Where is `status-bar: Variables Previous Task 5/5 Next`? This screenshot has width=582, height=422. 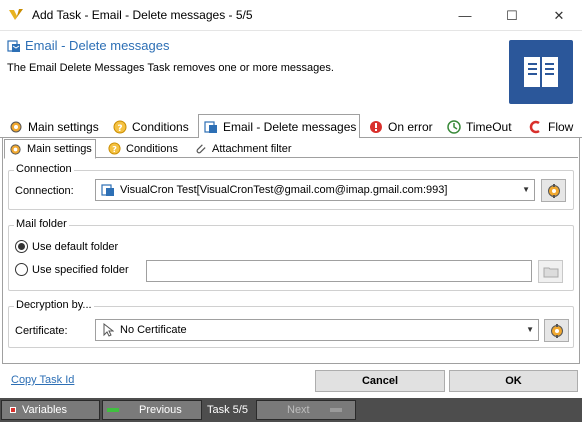 status-bar: Variables Previous Task 5/5 Next is located at coordinates (291, 410).